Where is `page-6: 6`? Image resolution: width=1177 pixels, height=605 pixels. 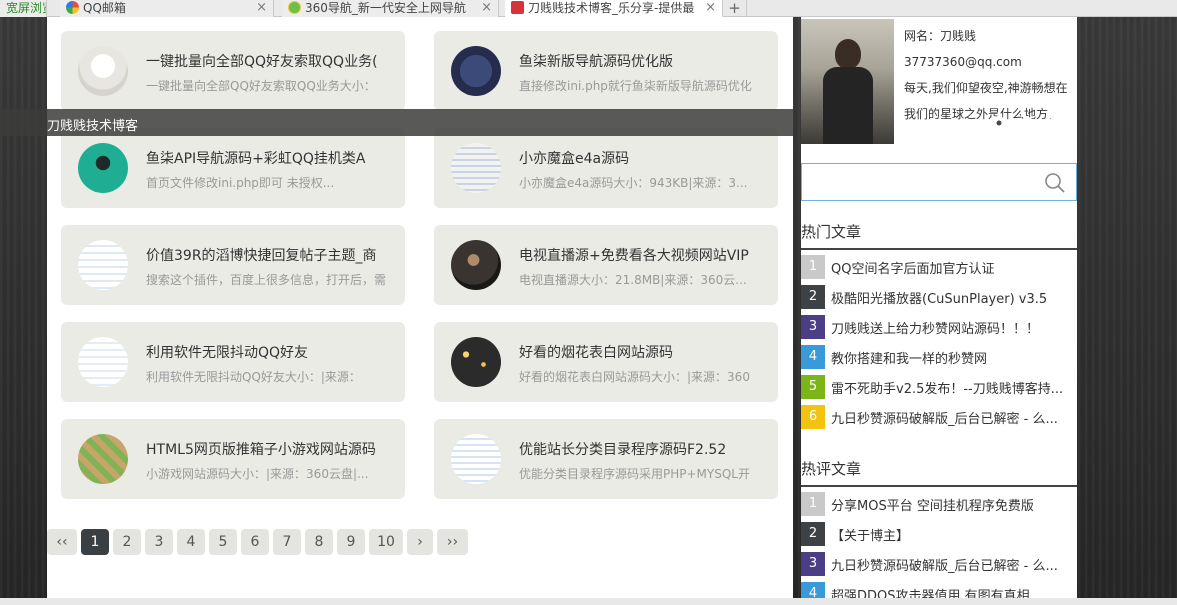 page-6: 6 is located at coordinates (255, 542).